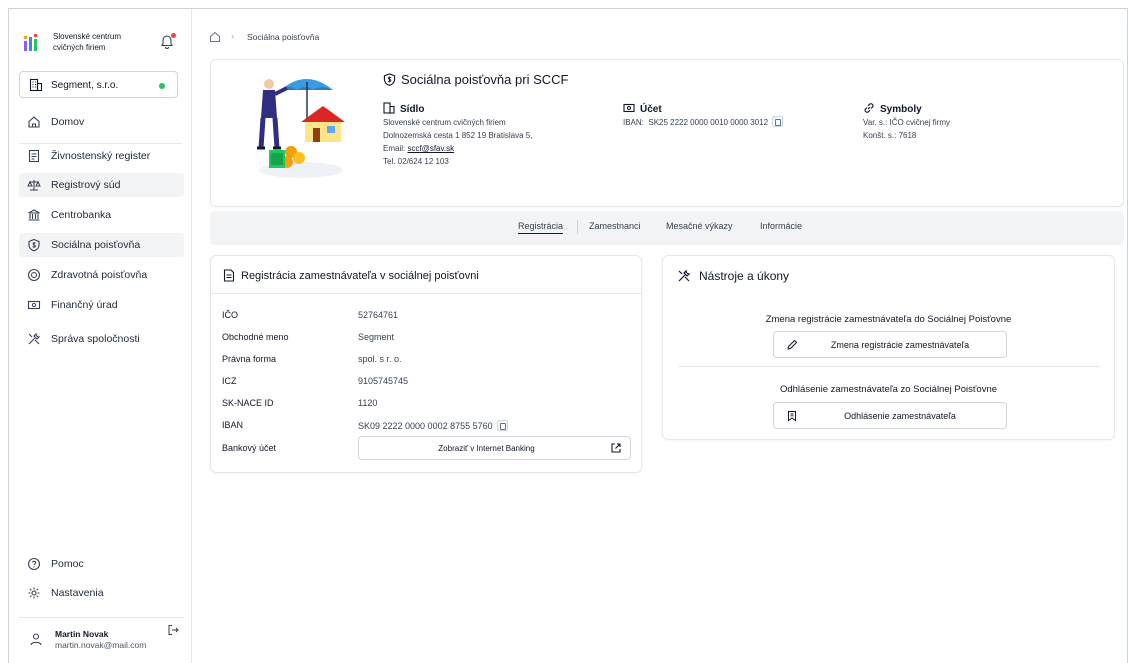 The height and width of the screenshot is (663, 1128). What do you see at coordinates (703, 109) in the screenshot?
I see `ucet-heading: Účet` at bounding box center [703, 109].